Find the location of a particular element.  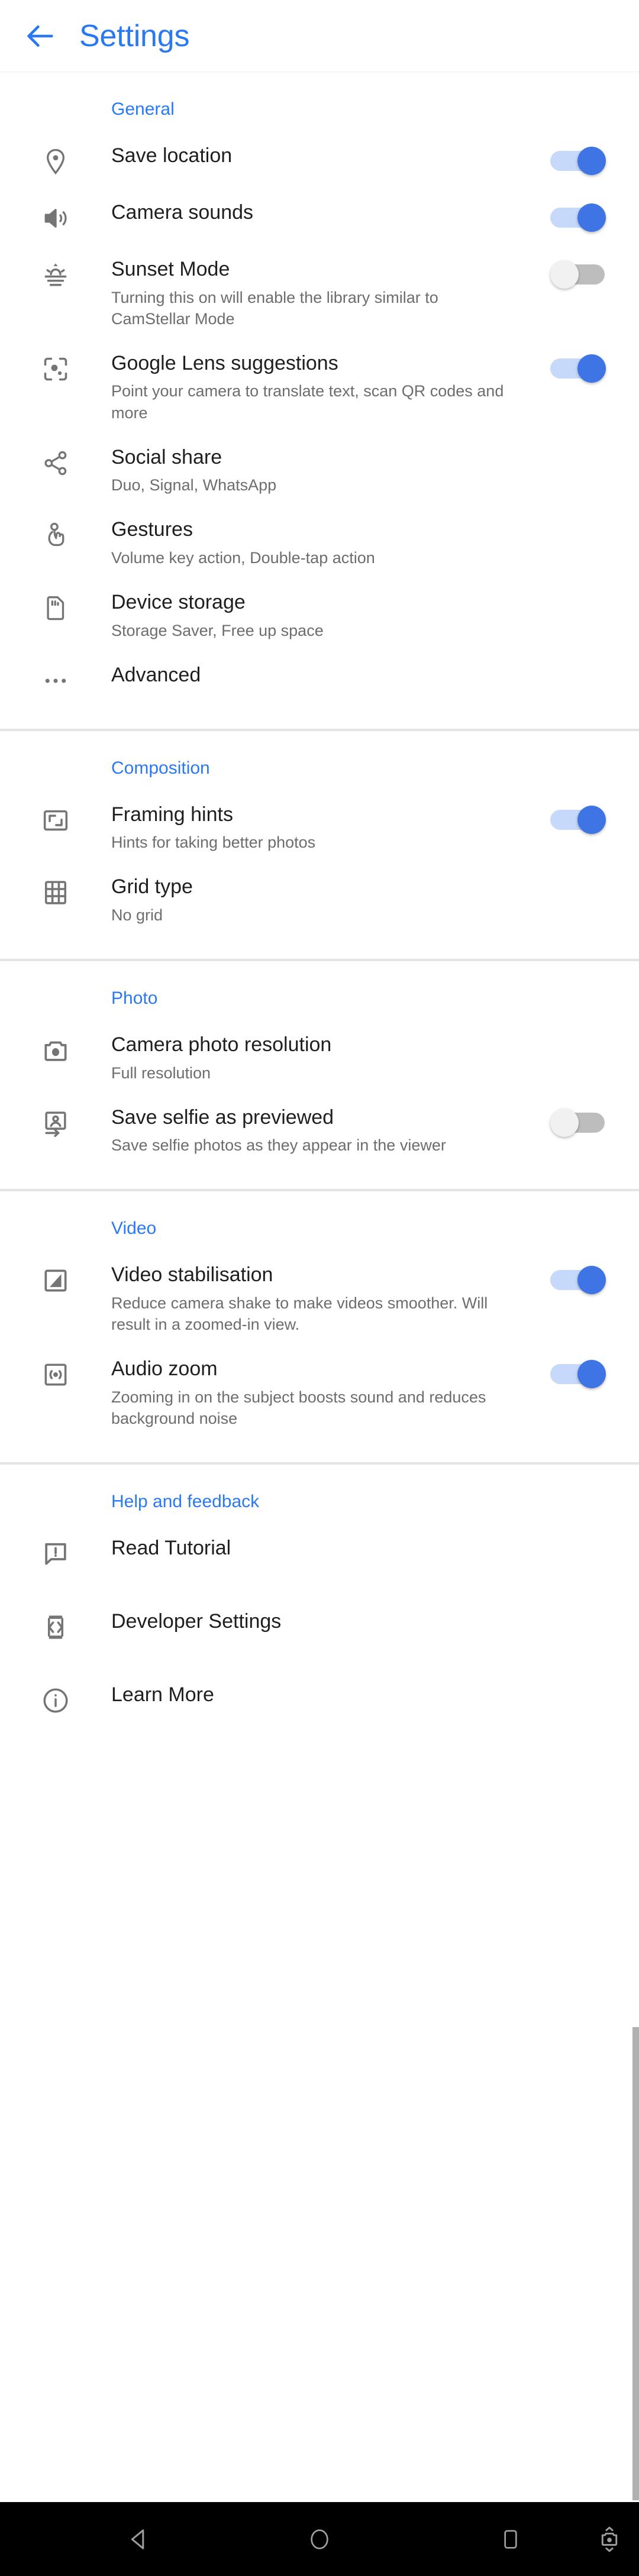

setting-subtitle: Storage Saver, Free up space is located at coordinates (217, 630).